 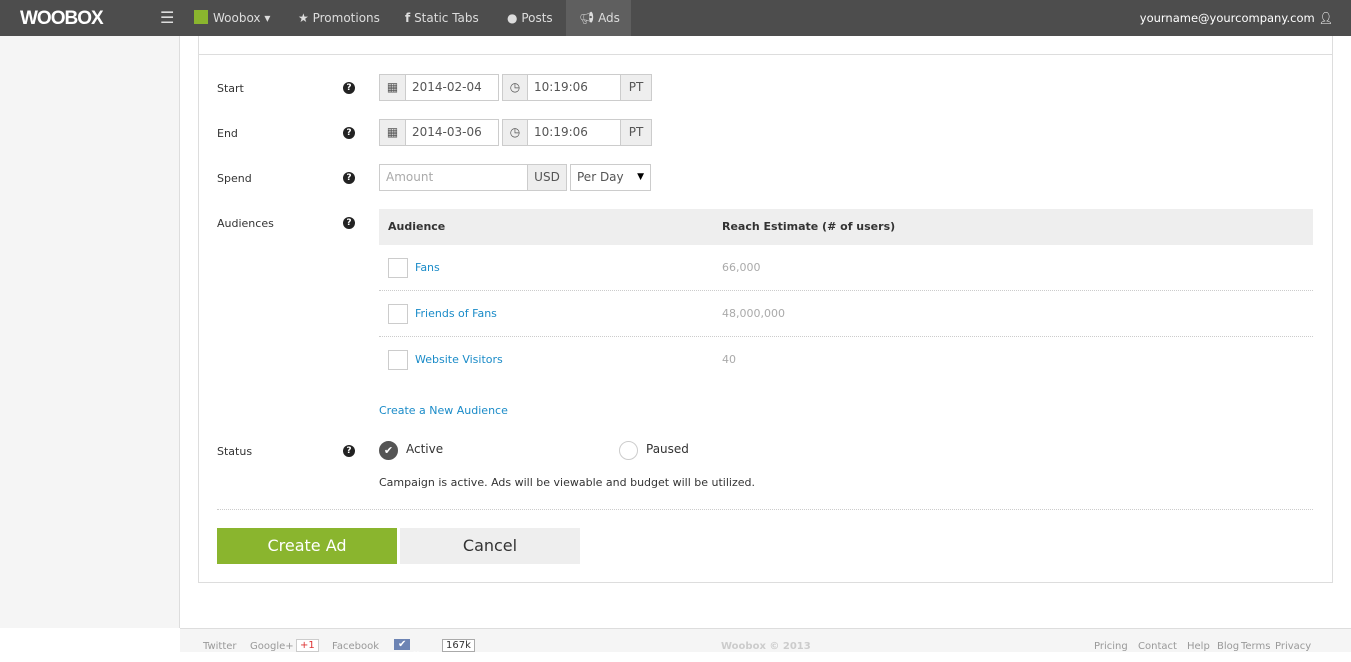 I want to click on footer-pricing: Pricing, so click(x=1111, y=646).